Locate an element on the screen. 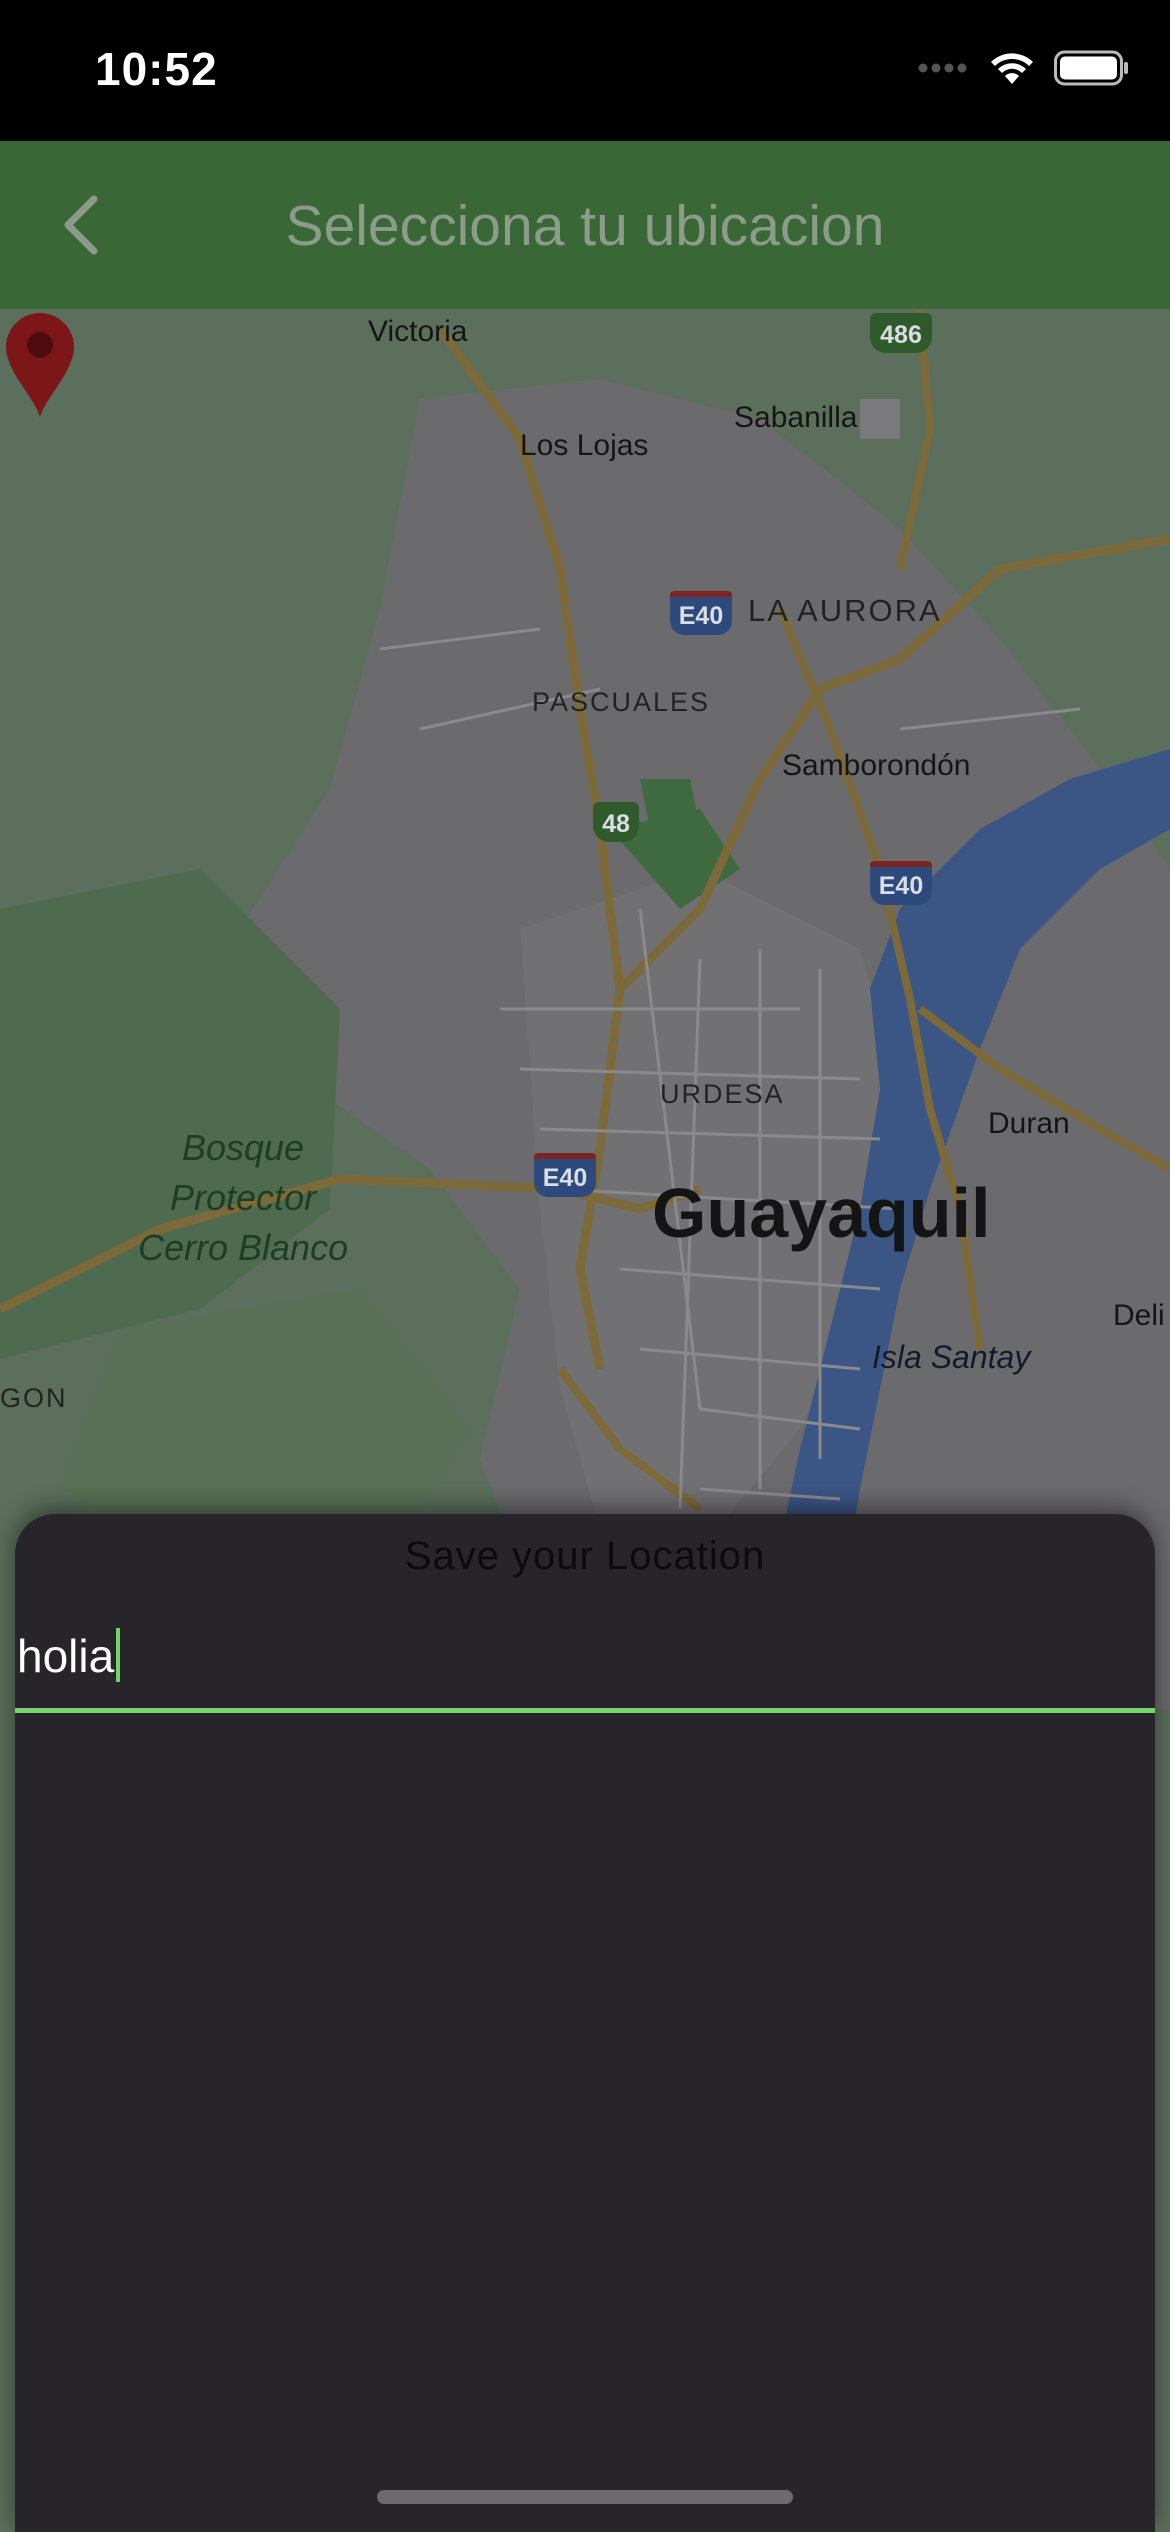 The width and height of the screenshot is (1170, 2532). input-underline is located at coordinates (585, 1710).